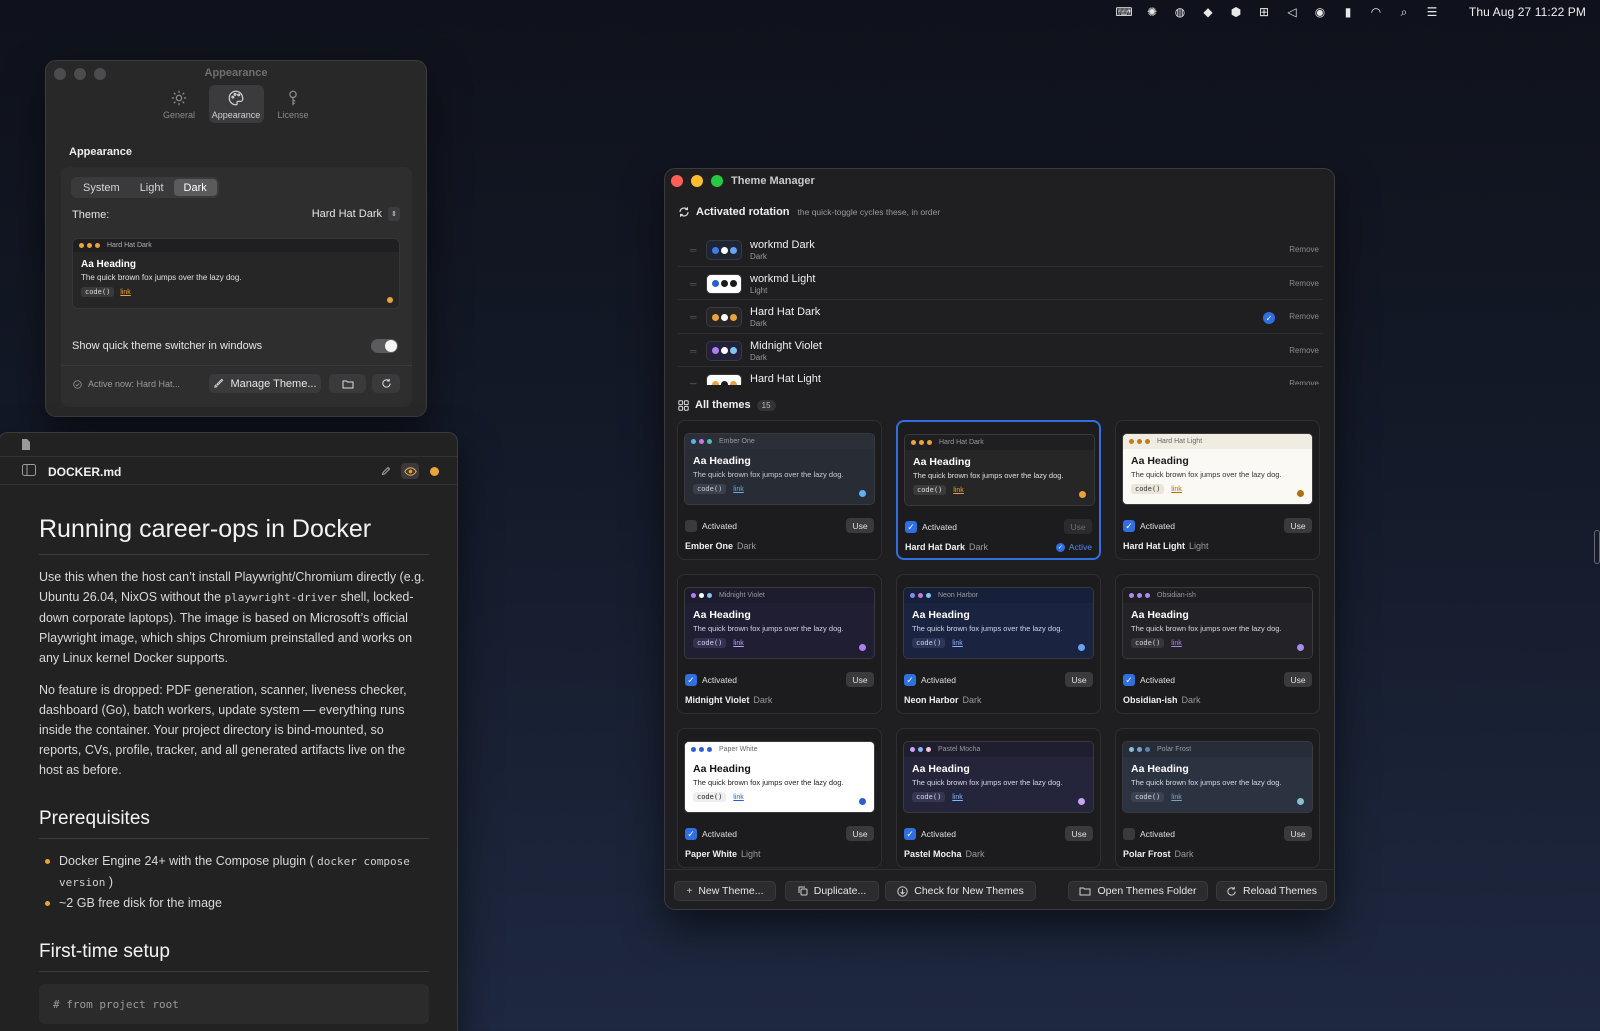 The image size is (1600, 1031). Describe the element at coordinates (1292, 12) in the screenshot. I see `megaphone-icon: ◁` at that location.